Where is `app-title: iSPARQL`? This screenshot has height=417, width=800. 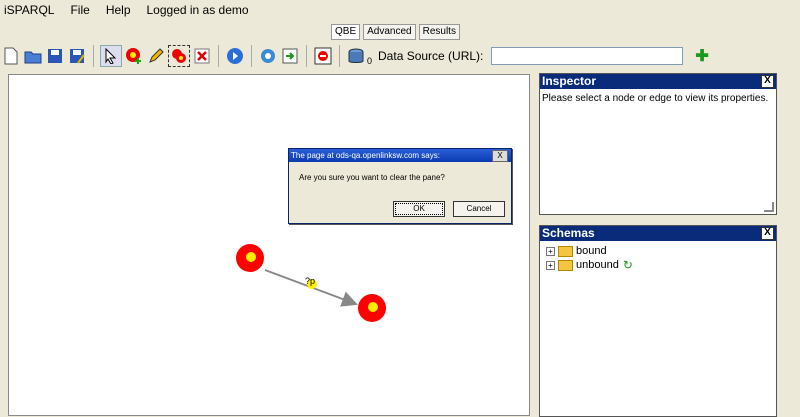 app-title: iSPARQL is located at coordinates (29, 10).